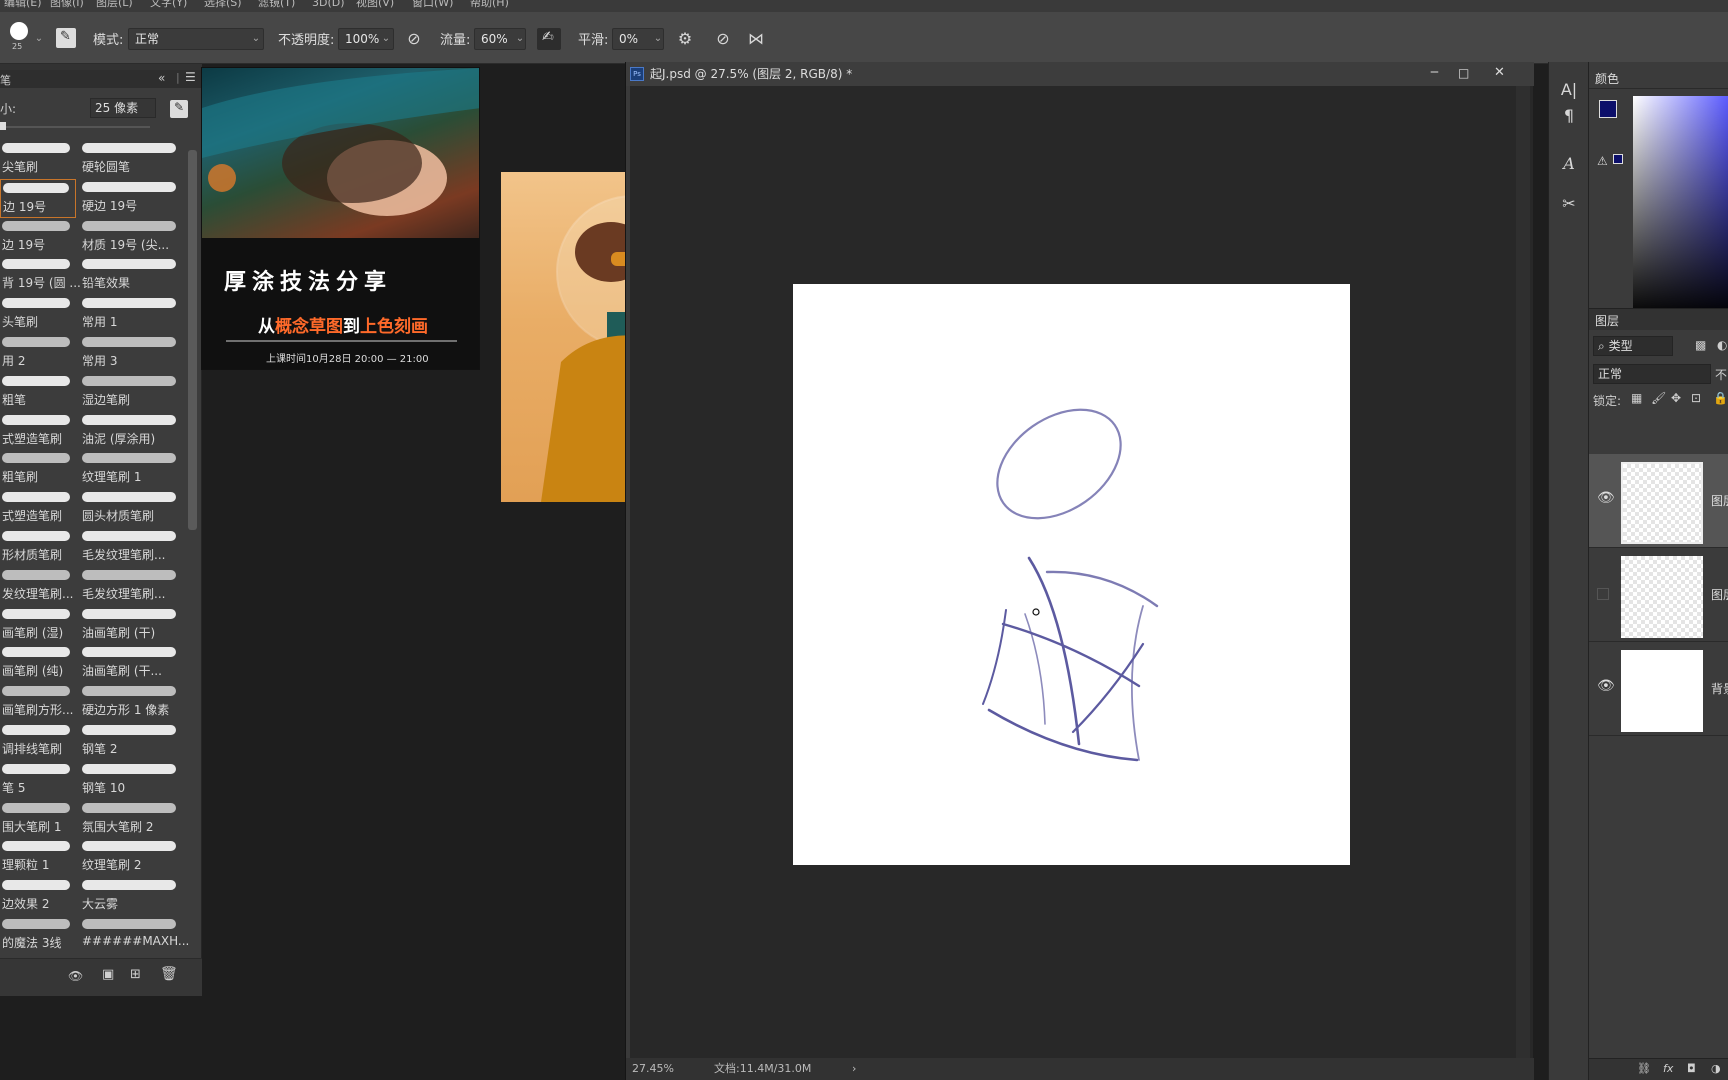  I want to click on brush-preset: 氛围大笔刷 2, so click(131, 819).